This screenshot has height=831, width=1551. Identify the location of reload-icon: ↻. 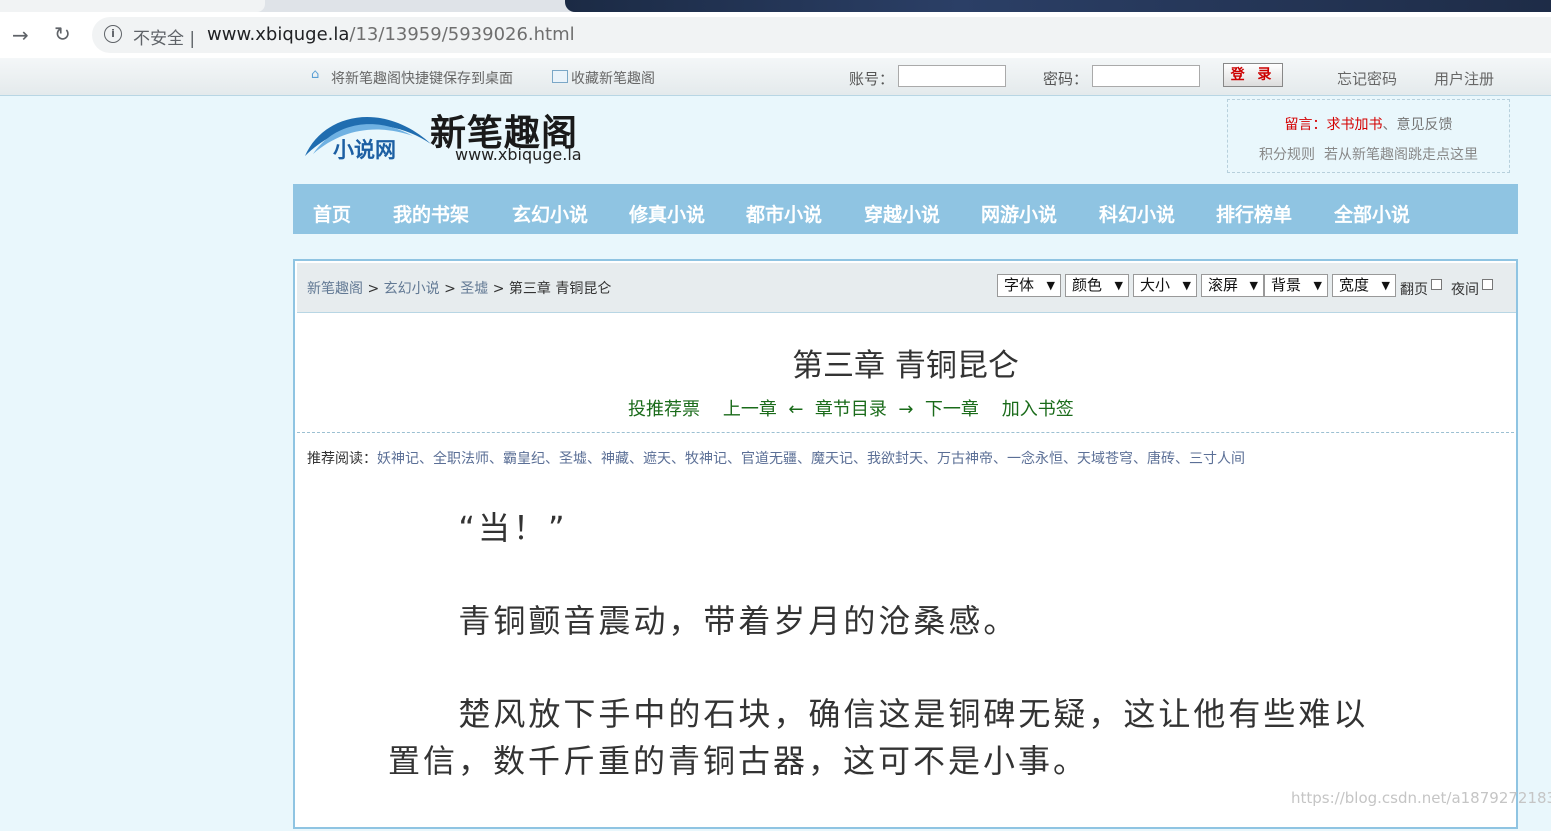
(62, 34).